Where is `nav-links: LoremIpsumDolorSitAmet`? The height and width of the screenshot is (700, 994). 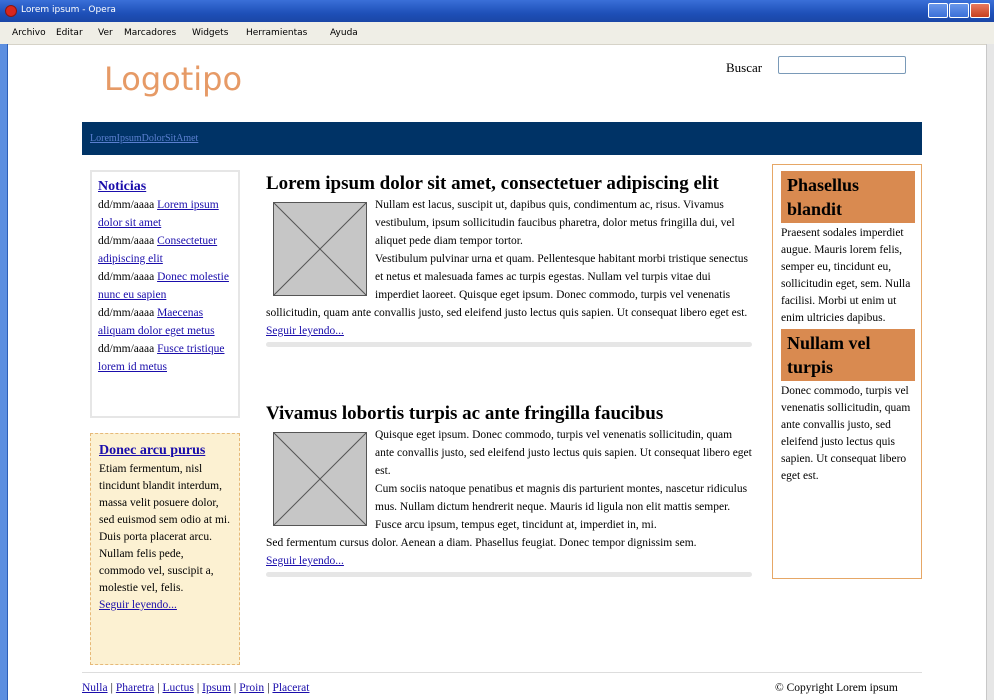
nav-links: LoremIpsumDolorSitAmet is located at coordinates (144, 138).